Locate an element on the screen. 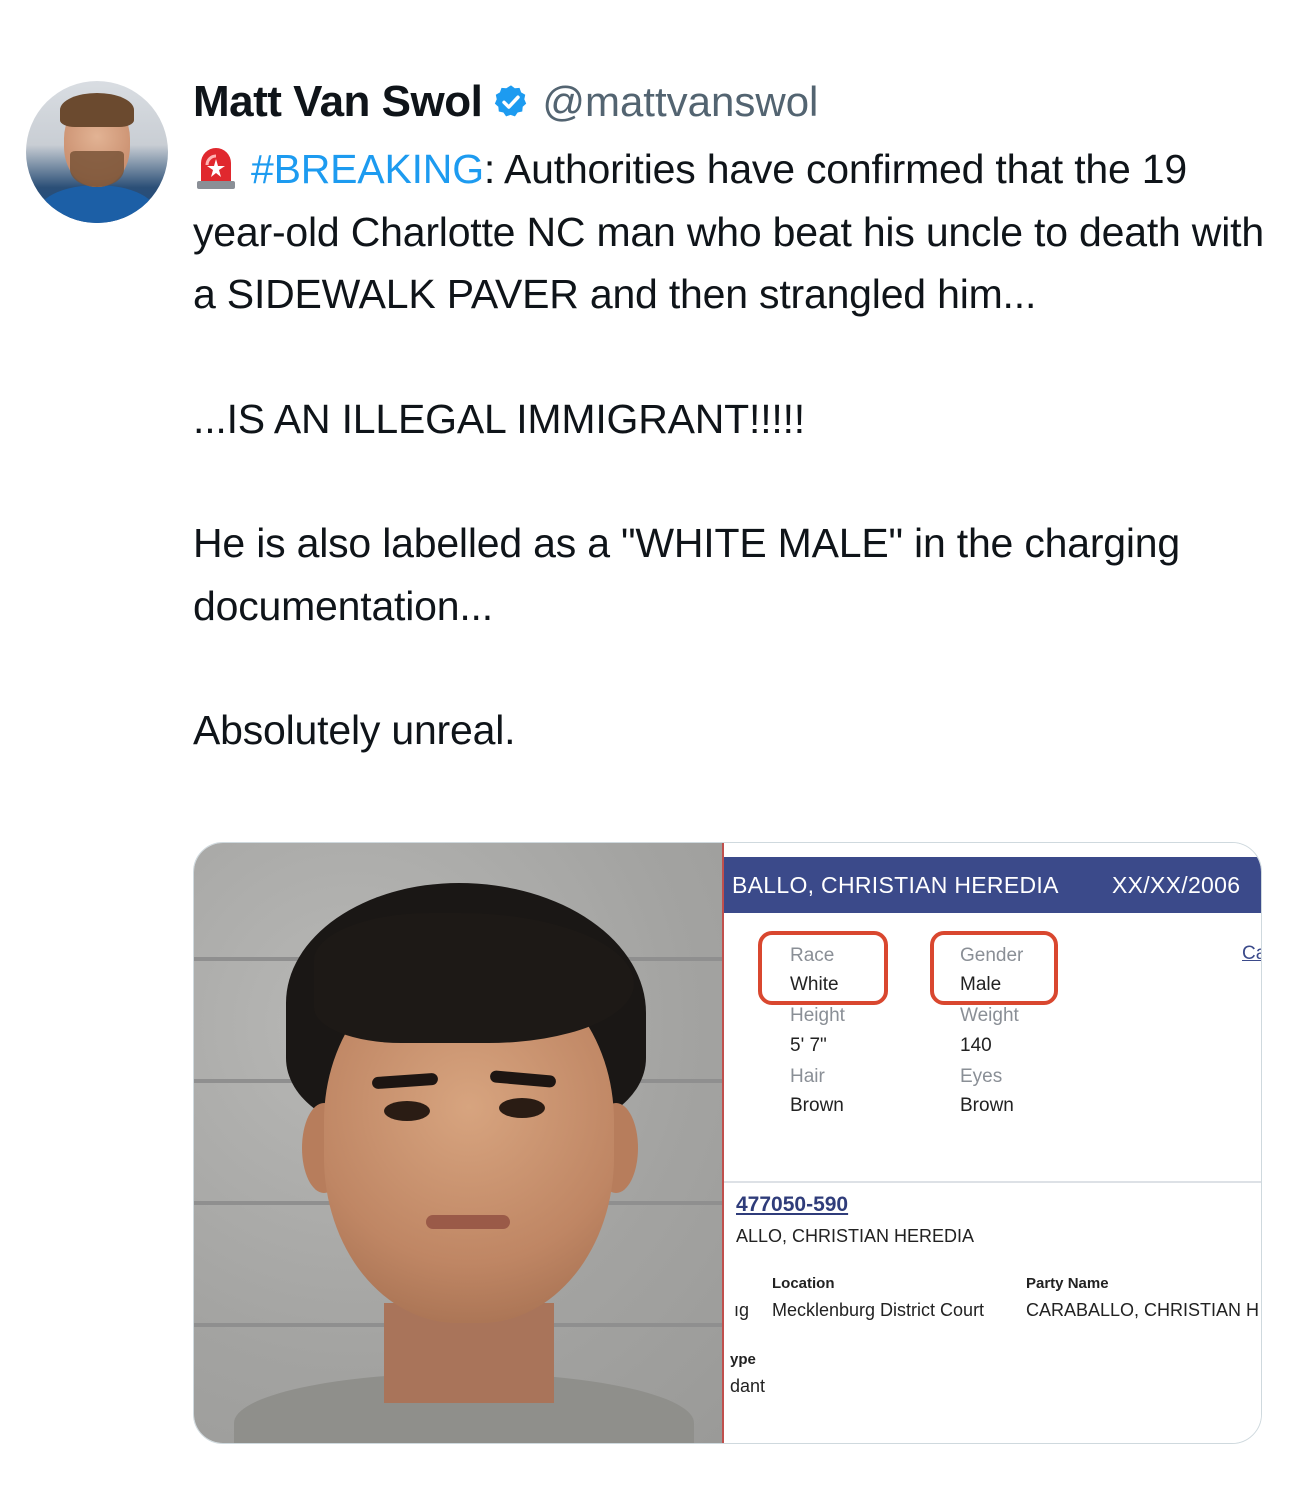 This screenshot has height=1507, width=1289. author-name: Matt Van Swol is located at coordinates (338, 102).